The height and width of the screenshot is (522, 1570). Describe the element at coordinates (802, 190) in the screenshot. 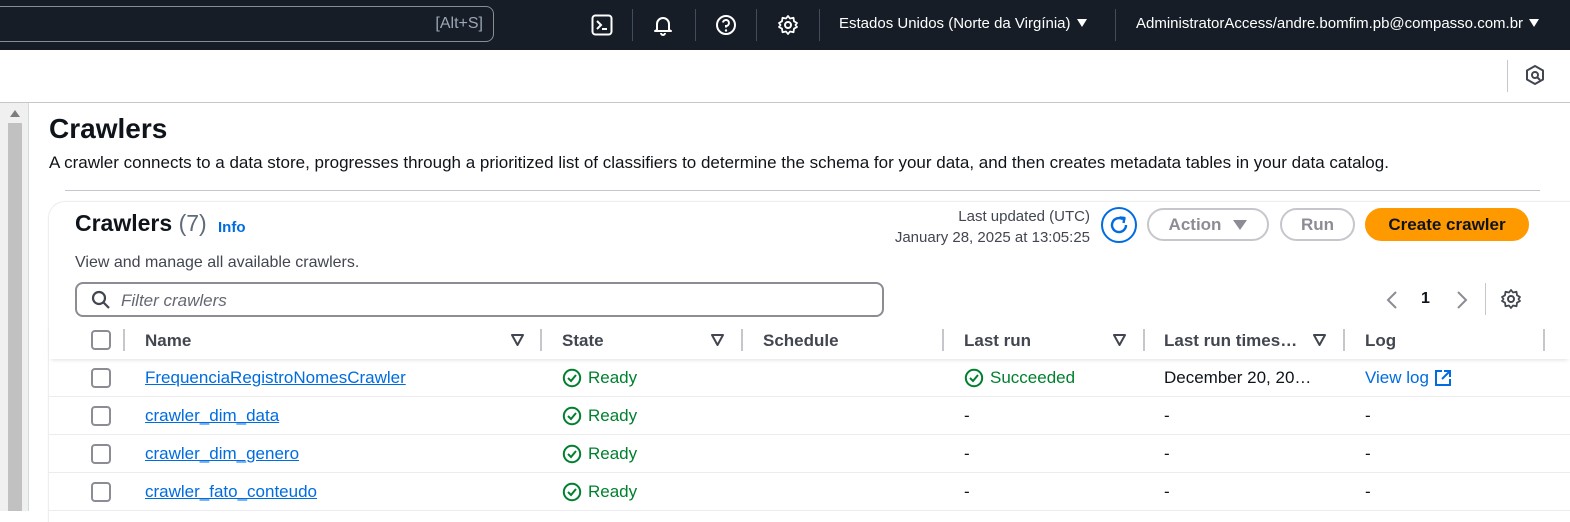

I see `divider` at that location.